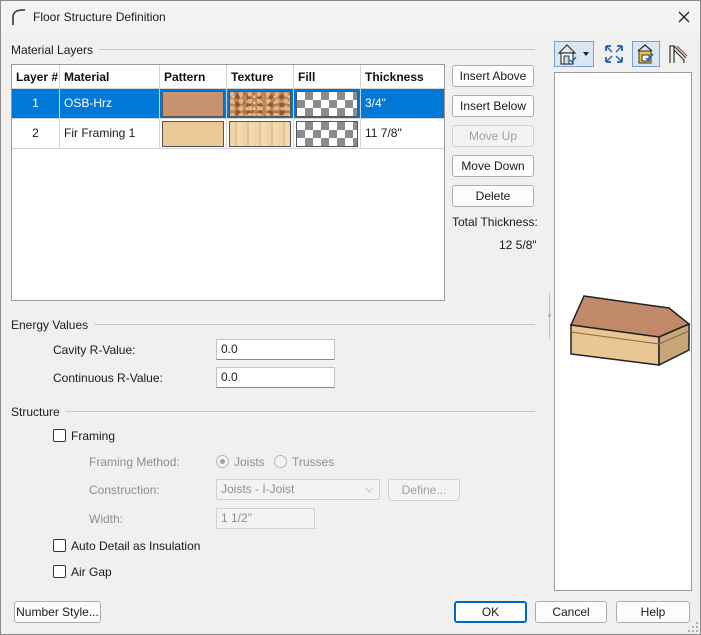 This screenshot has width=701, height=635. Describe the element at coordinates (265, 518) in the screenshot. I see `width-input: 1 1/2"` at that location.